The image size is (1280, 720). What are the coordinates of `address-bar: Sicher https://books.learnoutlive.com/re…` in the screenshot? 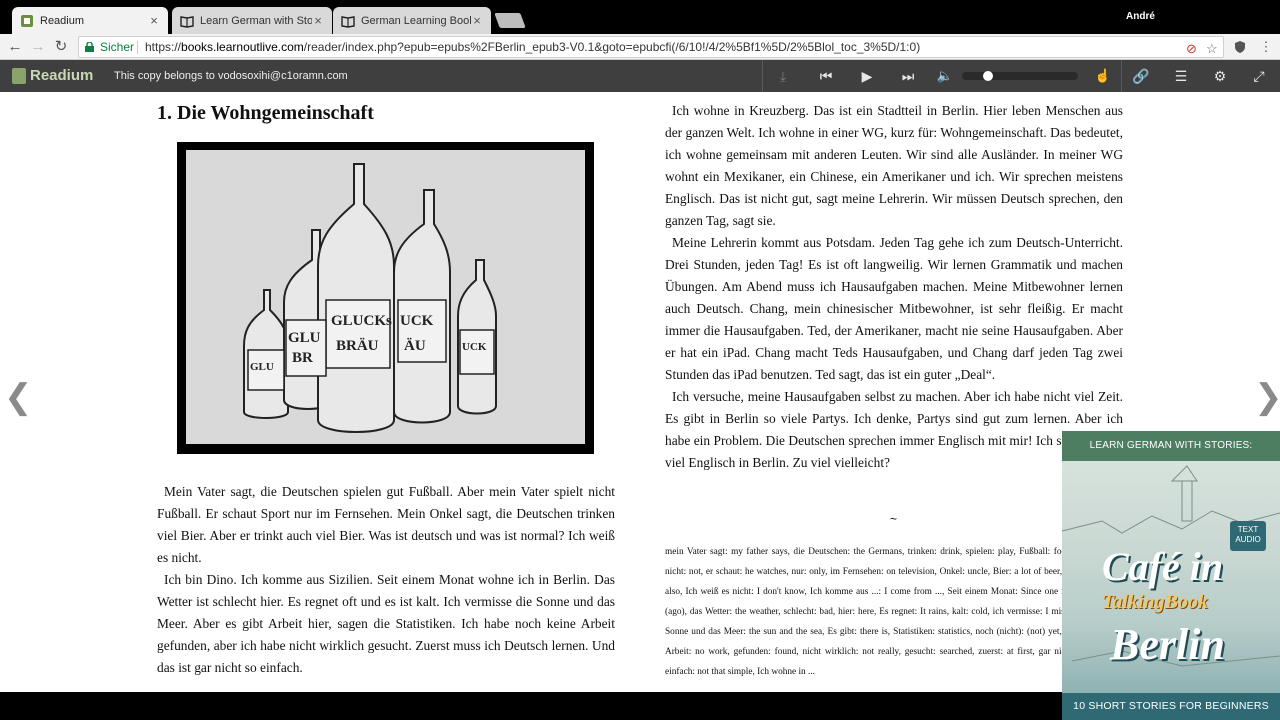 It's located at (651, 47).